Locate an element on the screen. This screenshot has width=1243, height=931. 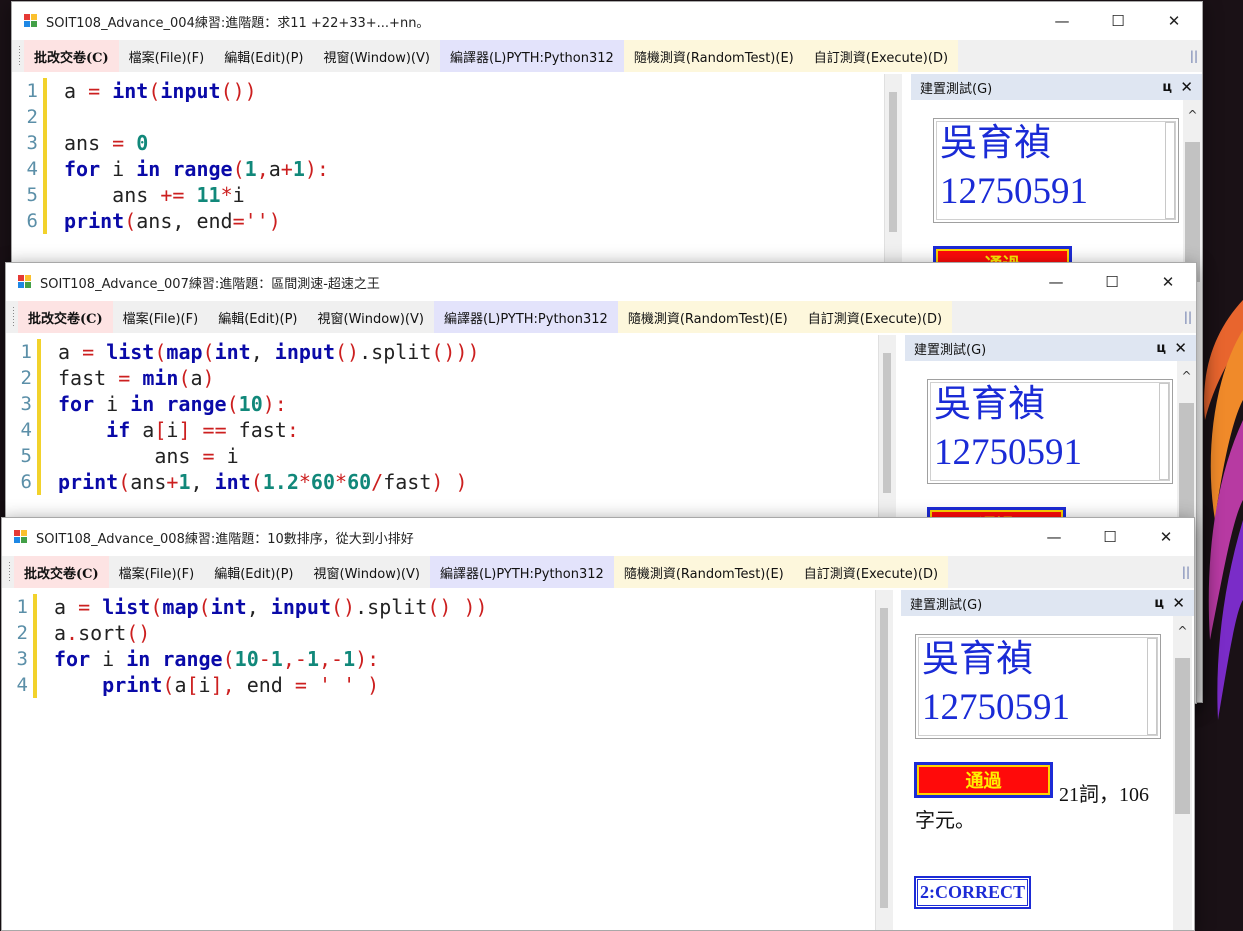
code-text: a = list(map(int, input().split())) is located at coordinates (269, 352).